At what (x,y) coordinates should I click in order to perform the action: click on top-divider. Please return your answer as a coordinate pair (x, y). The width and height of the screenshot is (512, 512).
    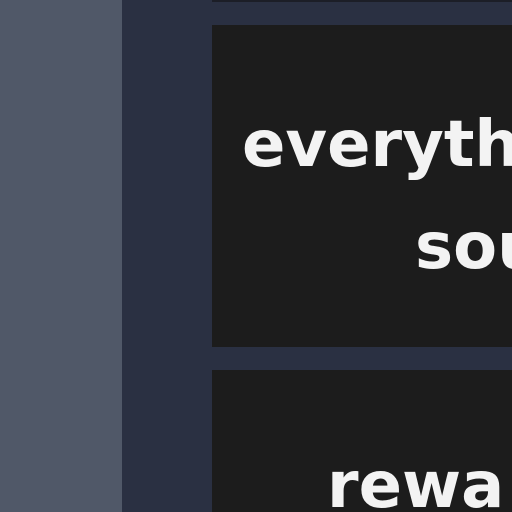
    Looking at the image, I should click on (362, 1).